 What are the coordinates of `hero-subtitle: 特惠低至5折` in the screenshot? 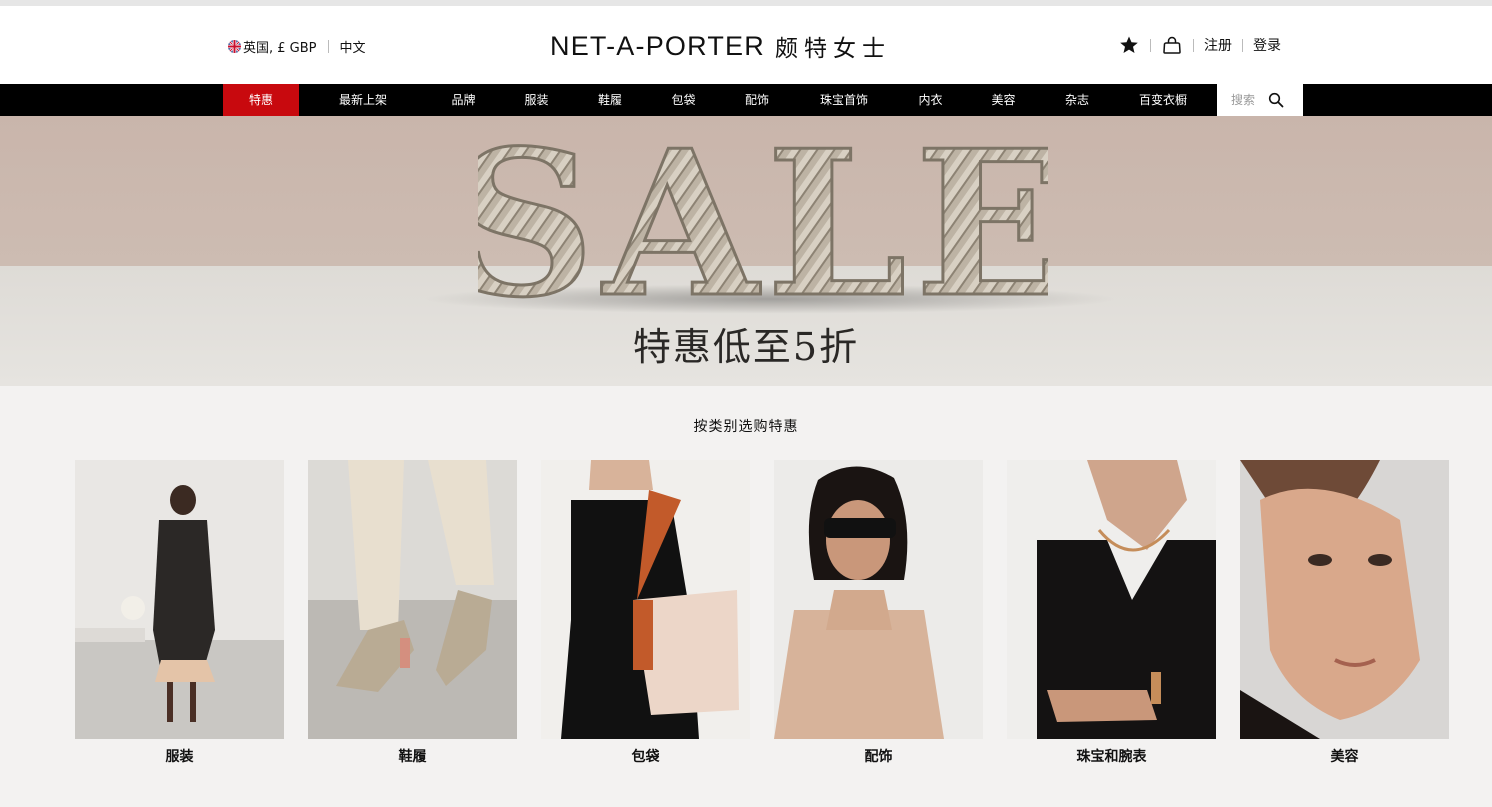 It's located at (746, 347).